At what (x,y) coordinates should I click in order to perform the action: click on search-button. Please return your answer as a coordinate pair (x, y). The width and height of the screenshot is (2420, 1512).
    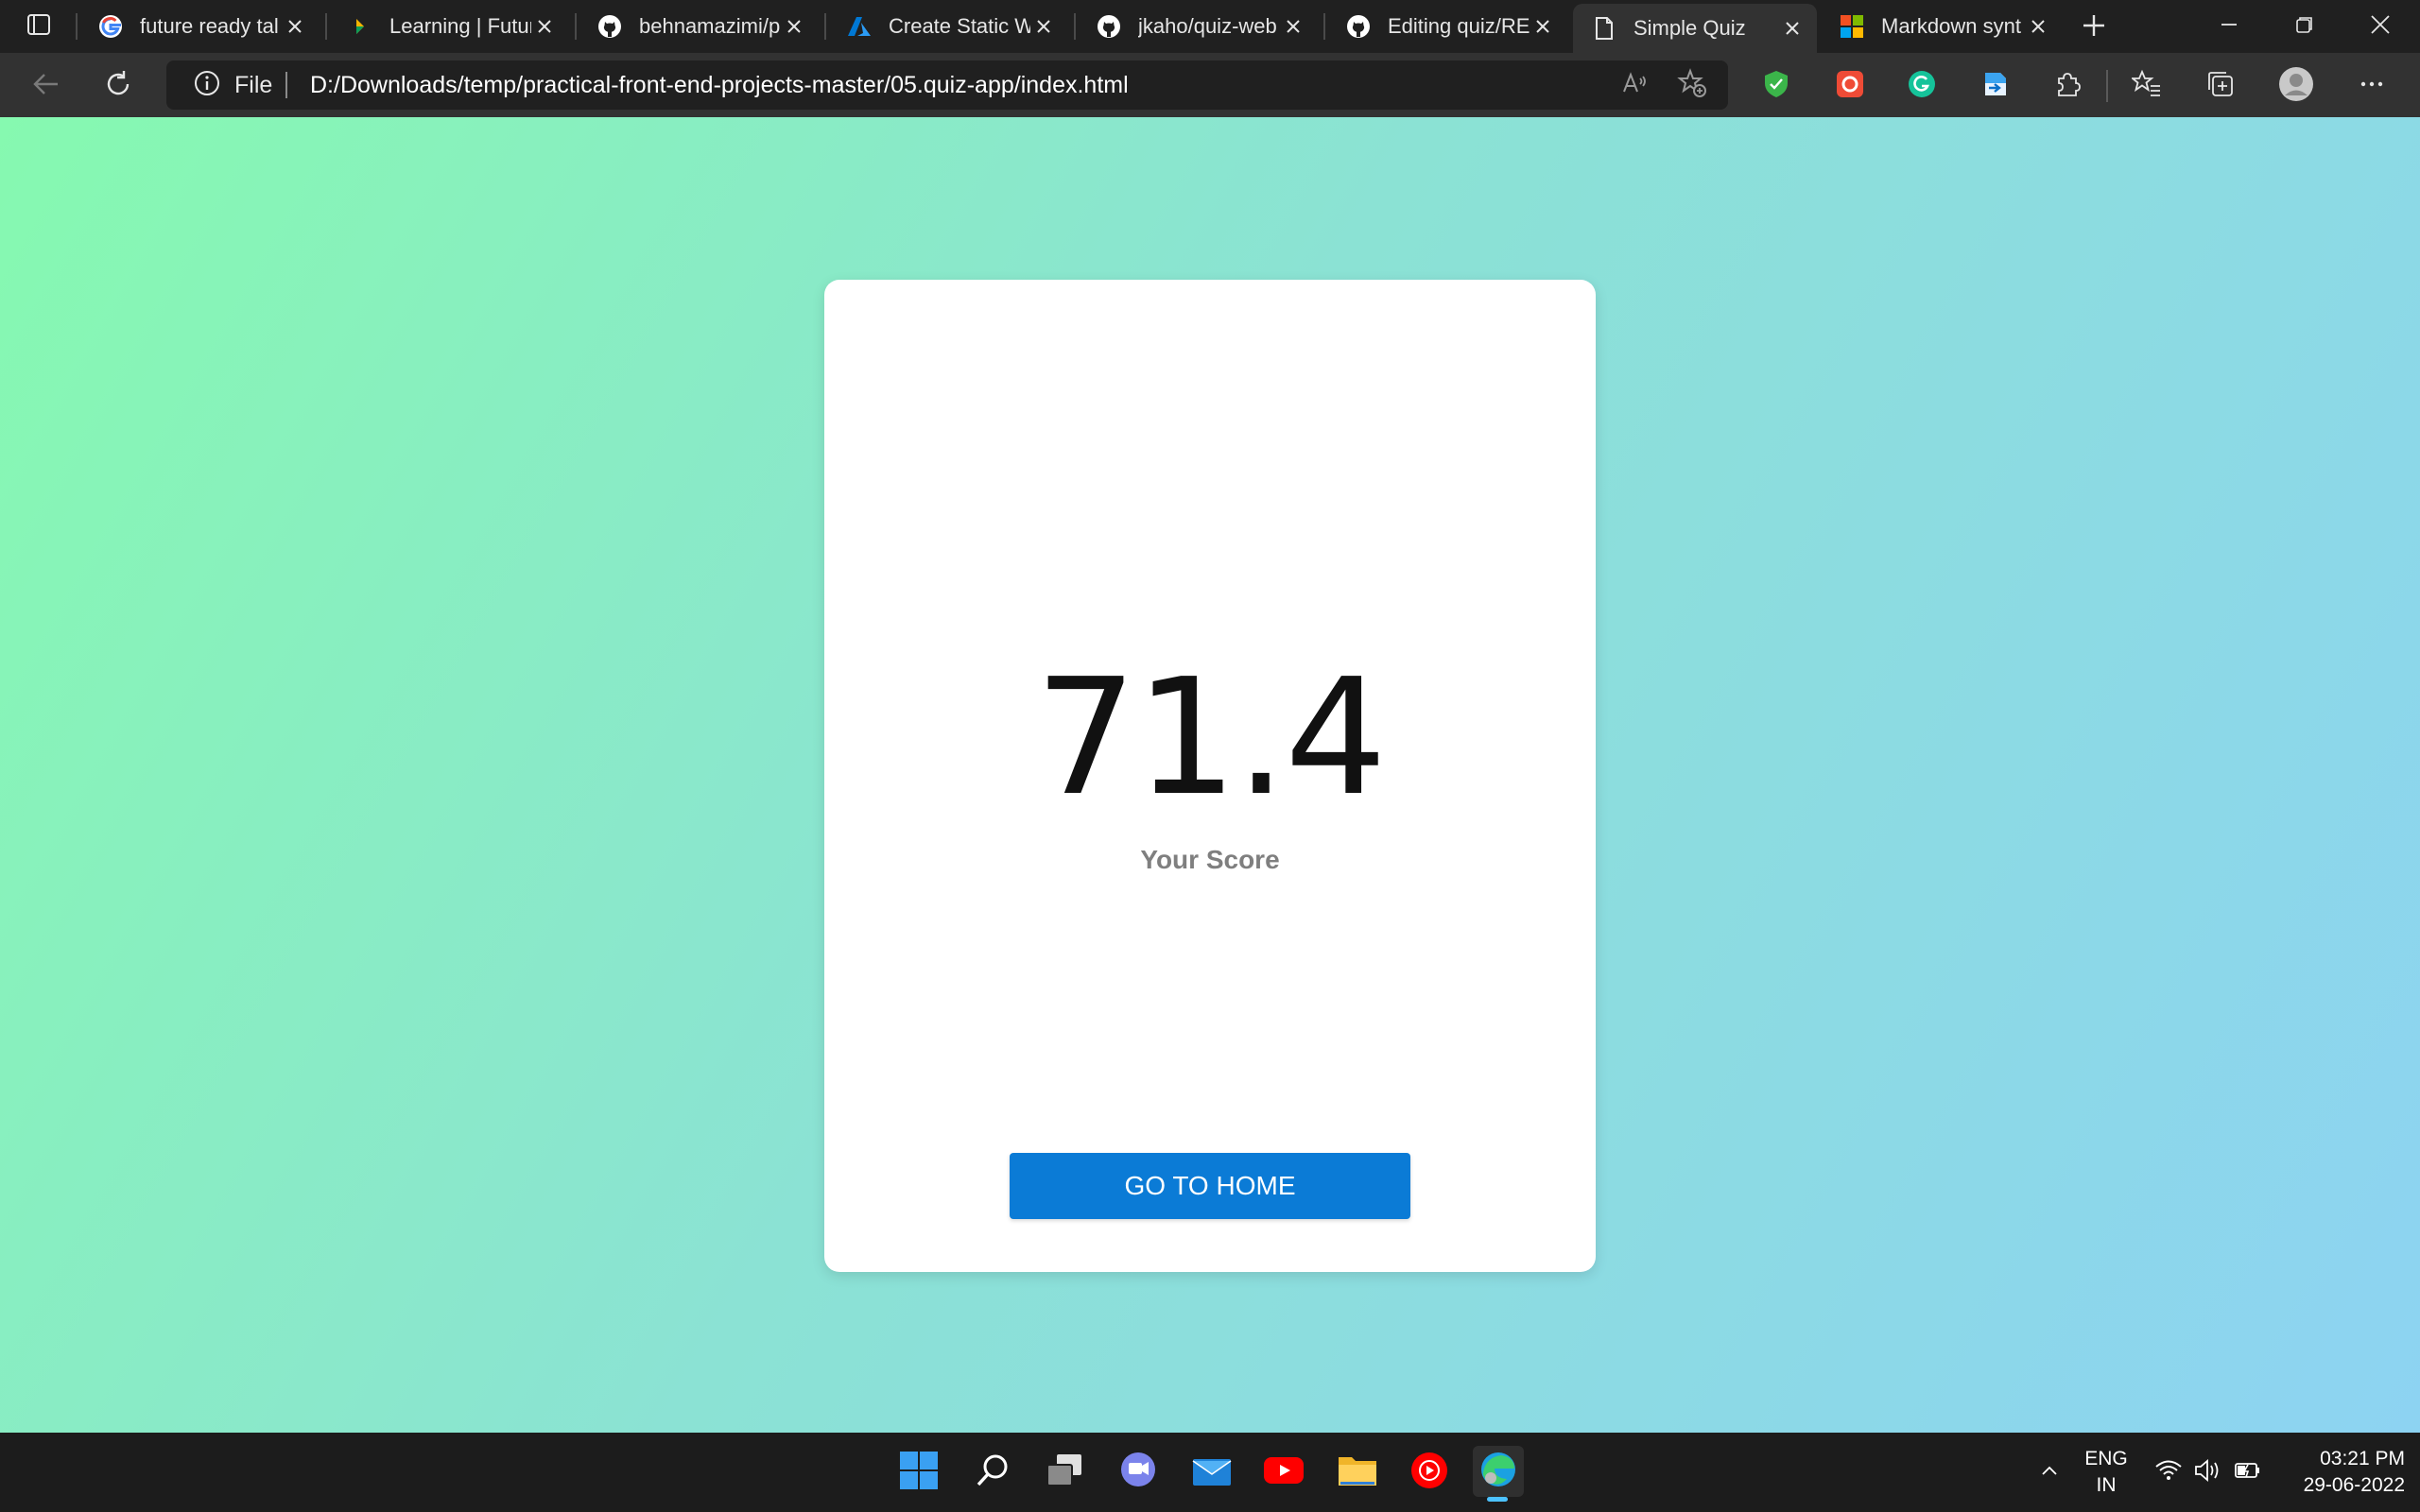
    Looking at the image, I should click on (992, 1472).